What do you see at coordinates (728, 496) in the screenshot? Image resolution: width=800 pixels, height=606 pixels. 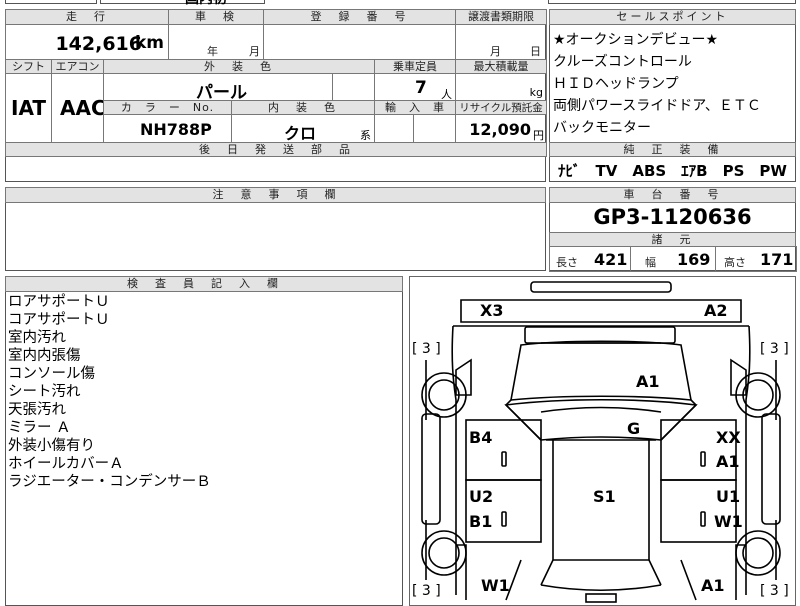 I see `damage-code-rear-door-right-1: U1` at bounding box center [728, 496].